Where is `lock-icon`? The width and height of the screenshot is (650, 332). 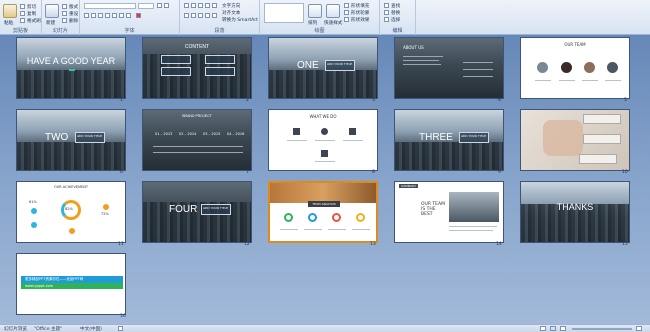
lock-icon is located at coordinates (324, 153).